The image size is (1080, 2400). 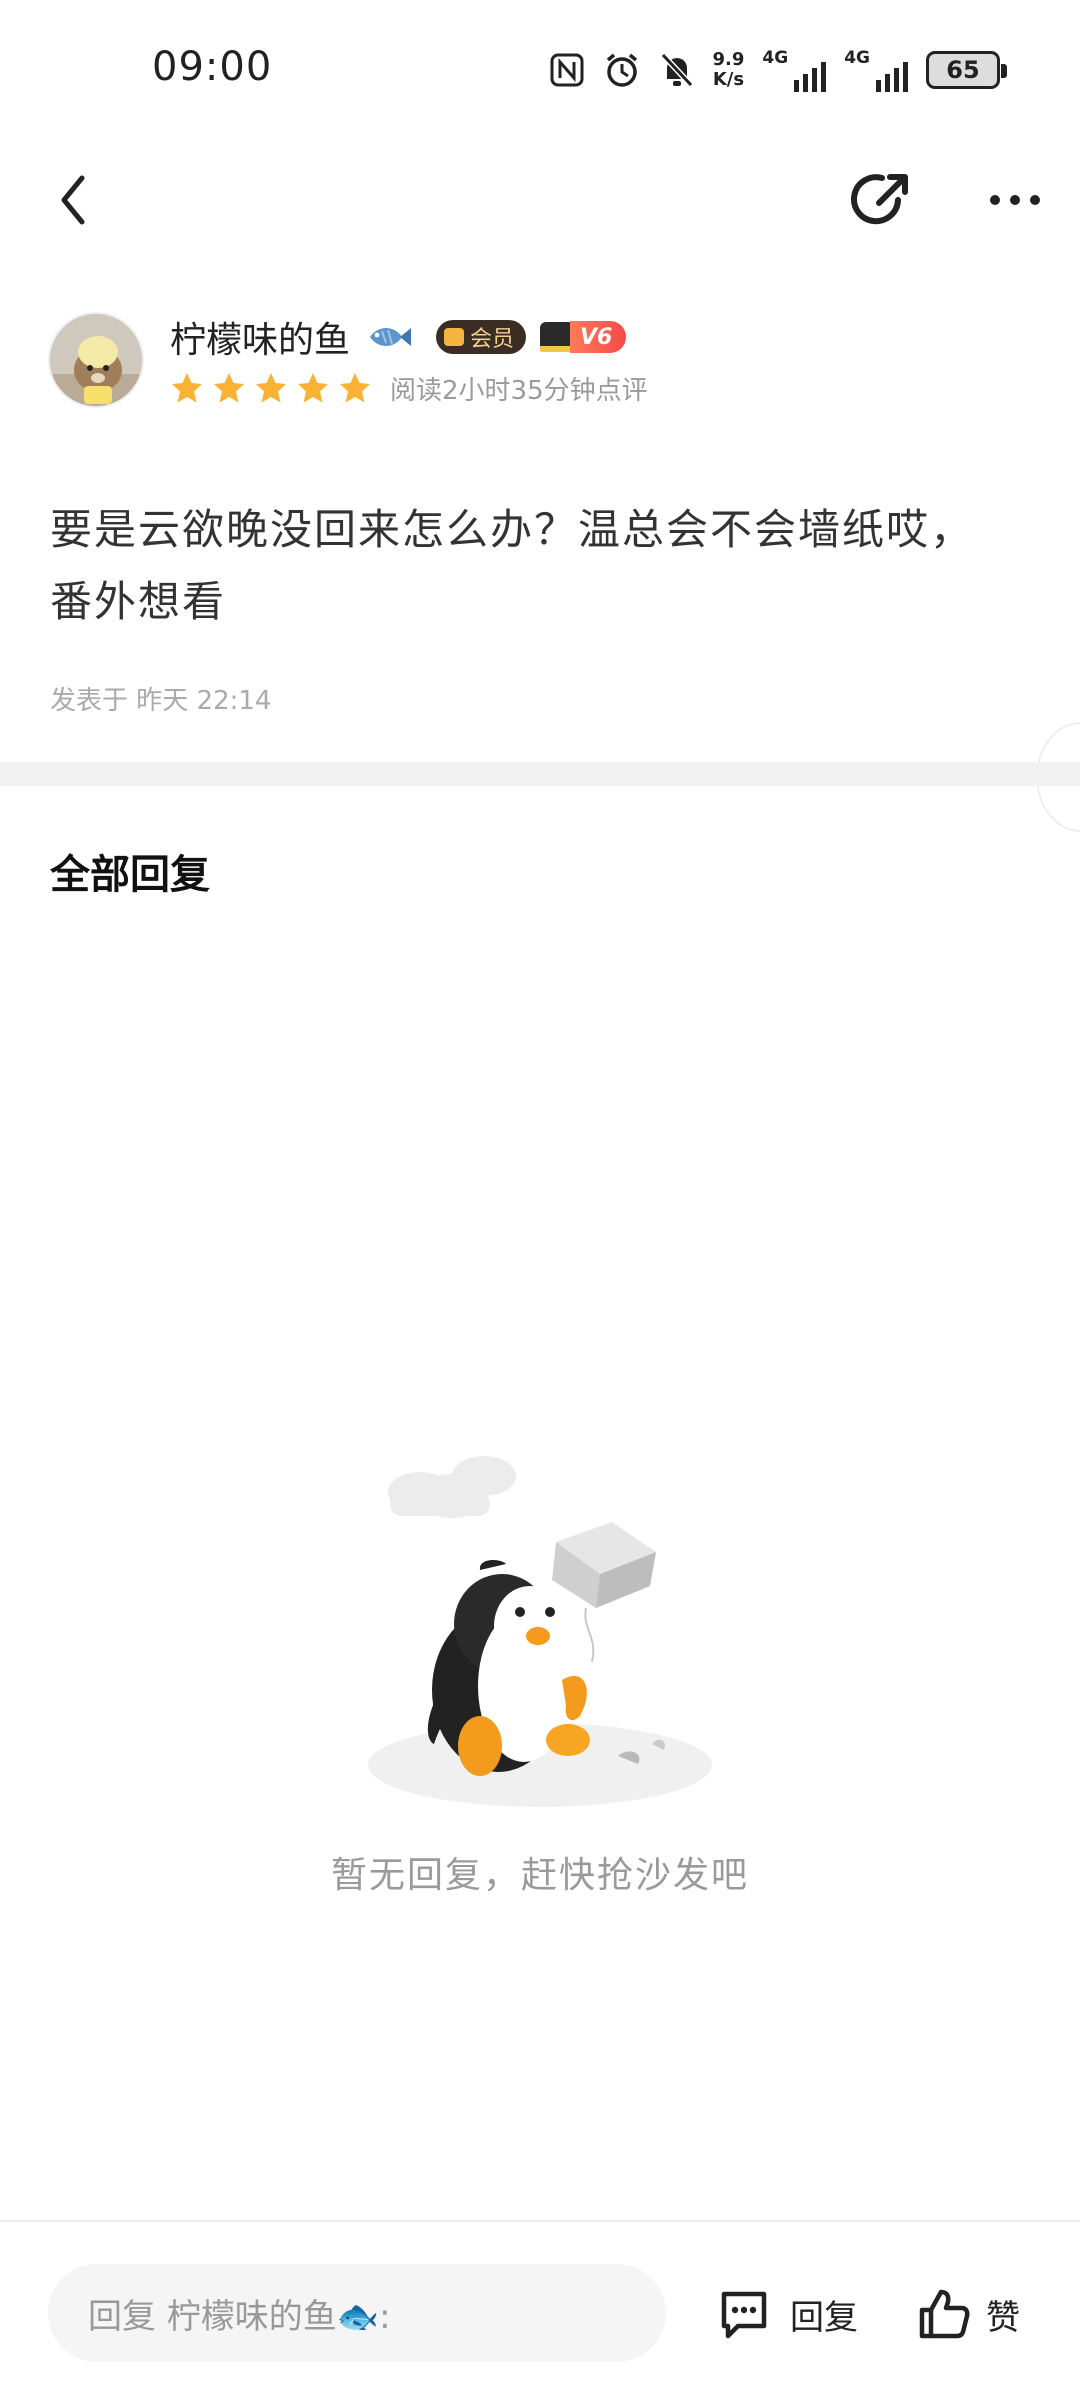 What do you see at coordinates (876, 70) in the screenshot?
I see `signal-sim2-icon: 4G` at bounding box center [876, 70].